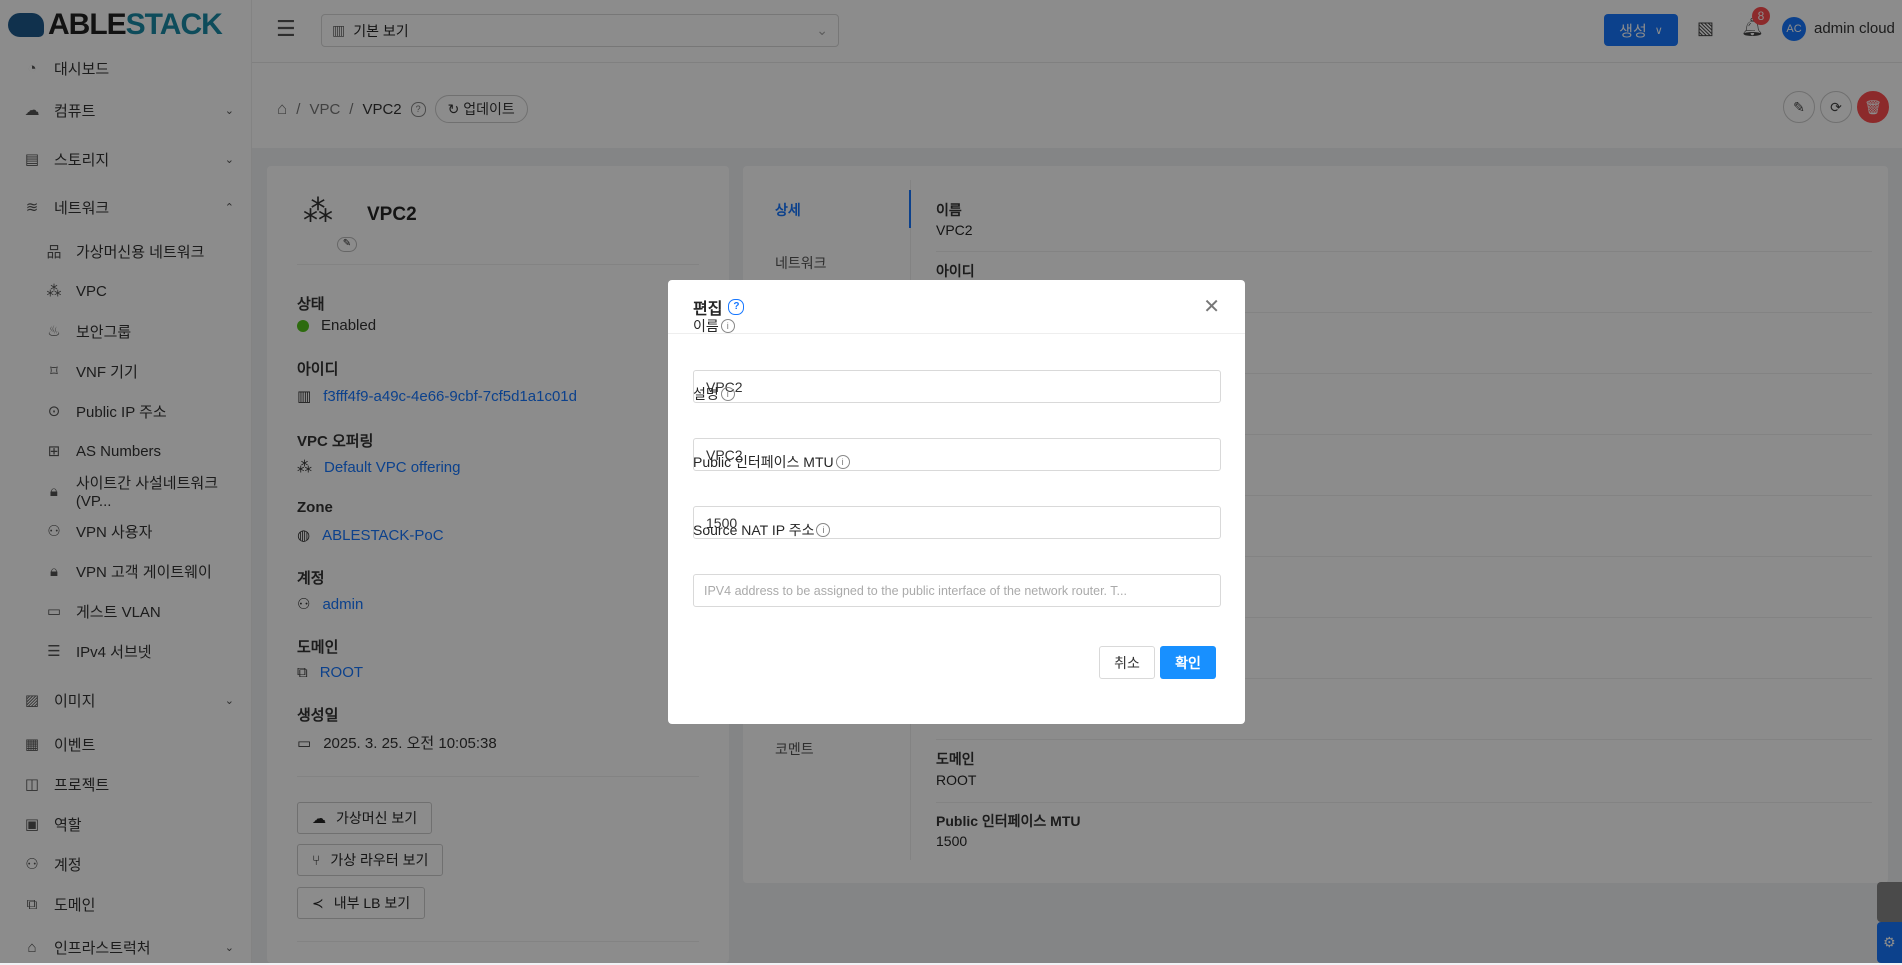 The width and height of the screenshot is (1902, 965). What do you see at coordinates (714, 394) in the screenshot?
I see `field-label: 설명 i` at bounding box center [714, 394].